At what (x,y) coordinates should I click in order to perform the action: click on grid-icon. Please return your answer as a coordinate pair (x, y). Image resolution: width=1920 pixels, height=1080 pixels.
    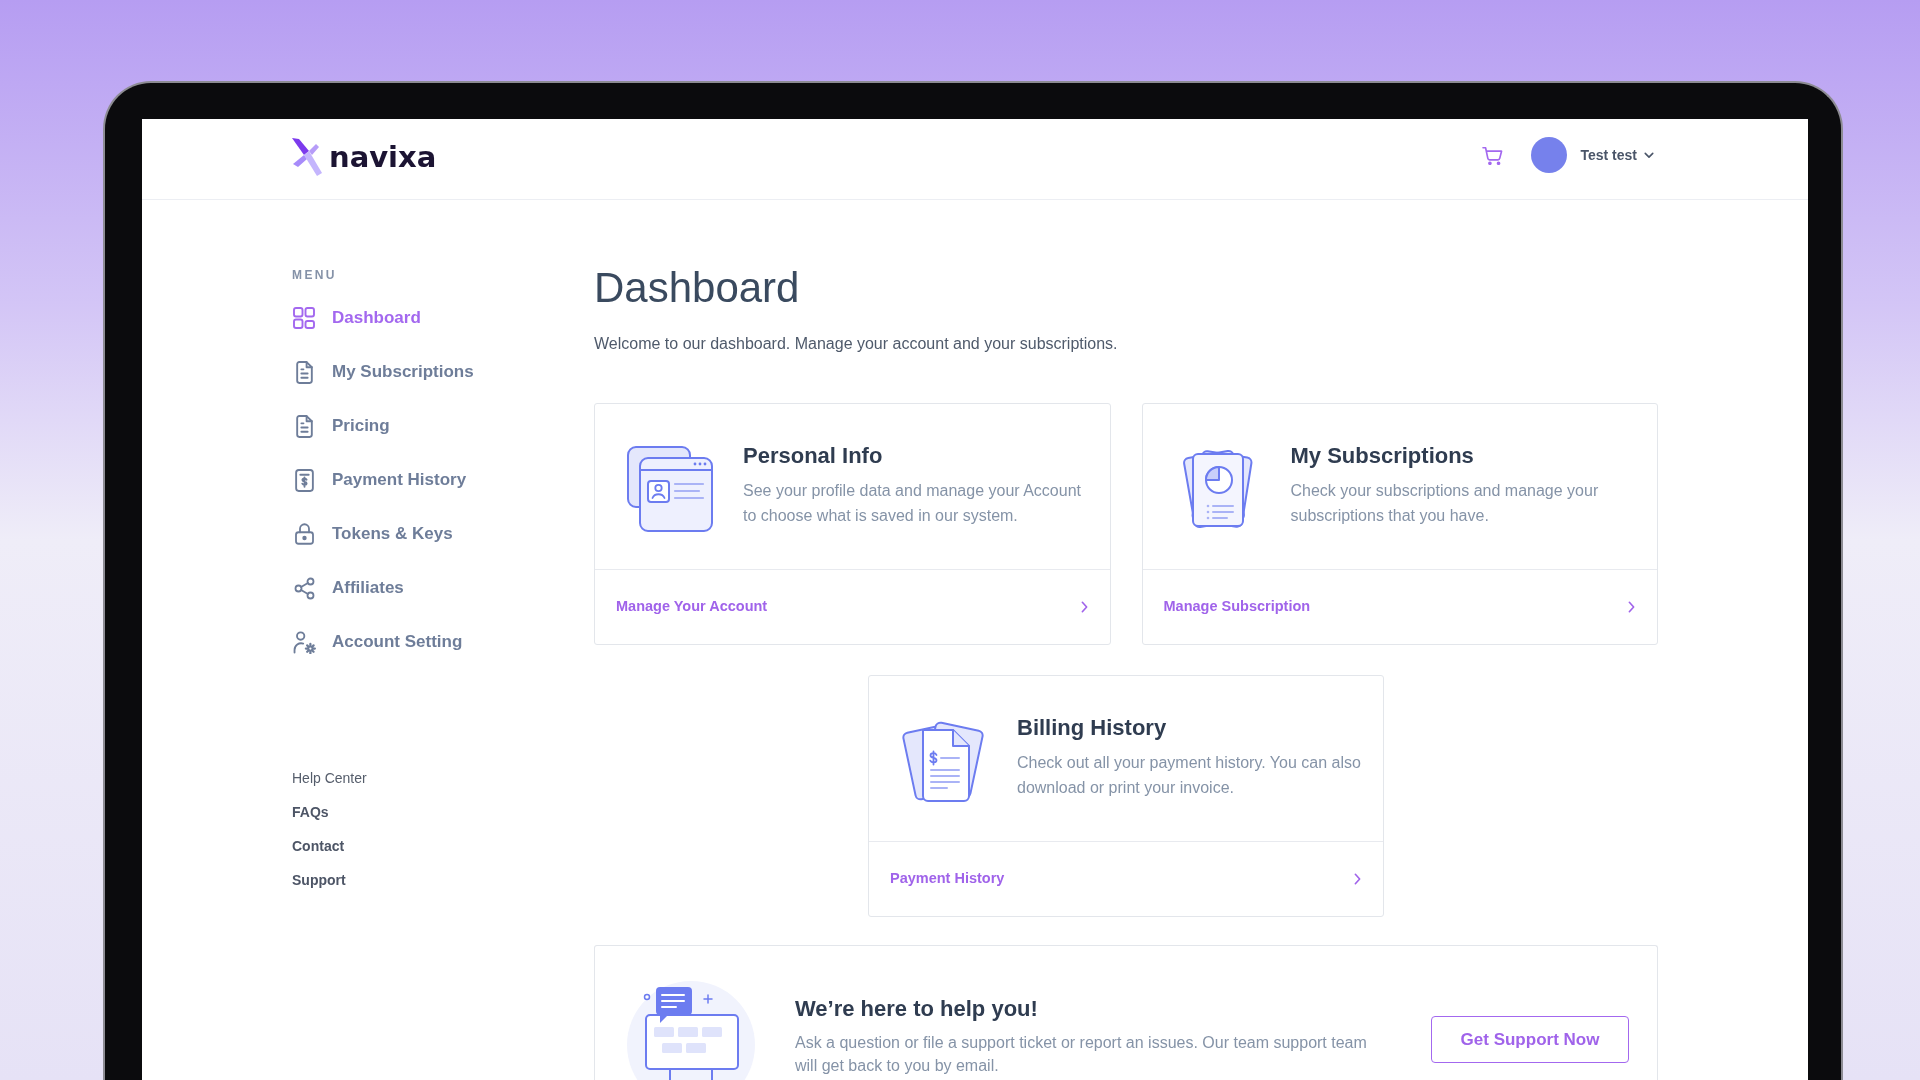
    Looking at the image, I should click on (304, 318).